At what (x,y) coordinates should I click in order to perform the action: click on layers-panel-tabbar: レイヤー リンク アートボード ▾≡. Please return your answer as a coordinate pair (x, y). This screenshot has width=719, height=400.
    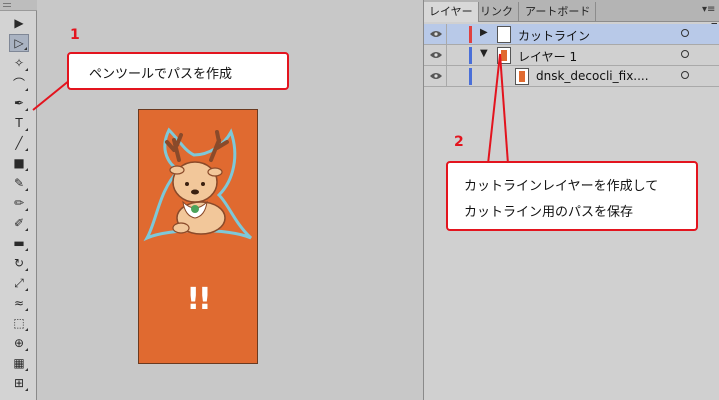
    Looking at the image, I should click on (571, 11).